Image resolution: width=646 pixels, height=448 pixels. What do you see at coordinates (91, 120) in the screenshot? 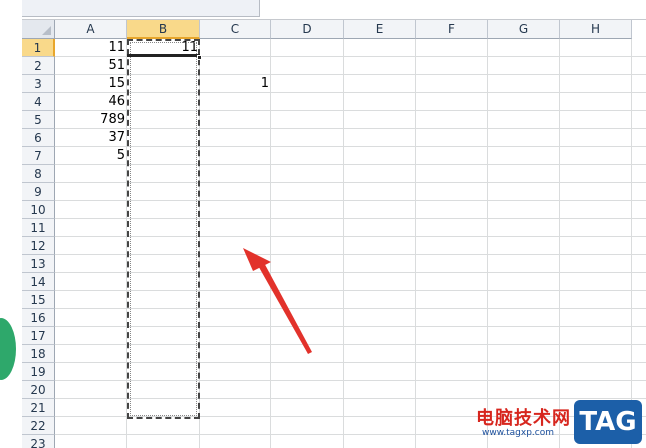
I see `cell-a5: 789` at bounding box center [91, 120].